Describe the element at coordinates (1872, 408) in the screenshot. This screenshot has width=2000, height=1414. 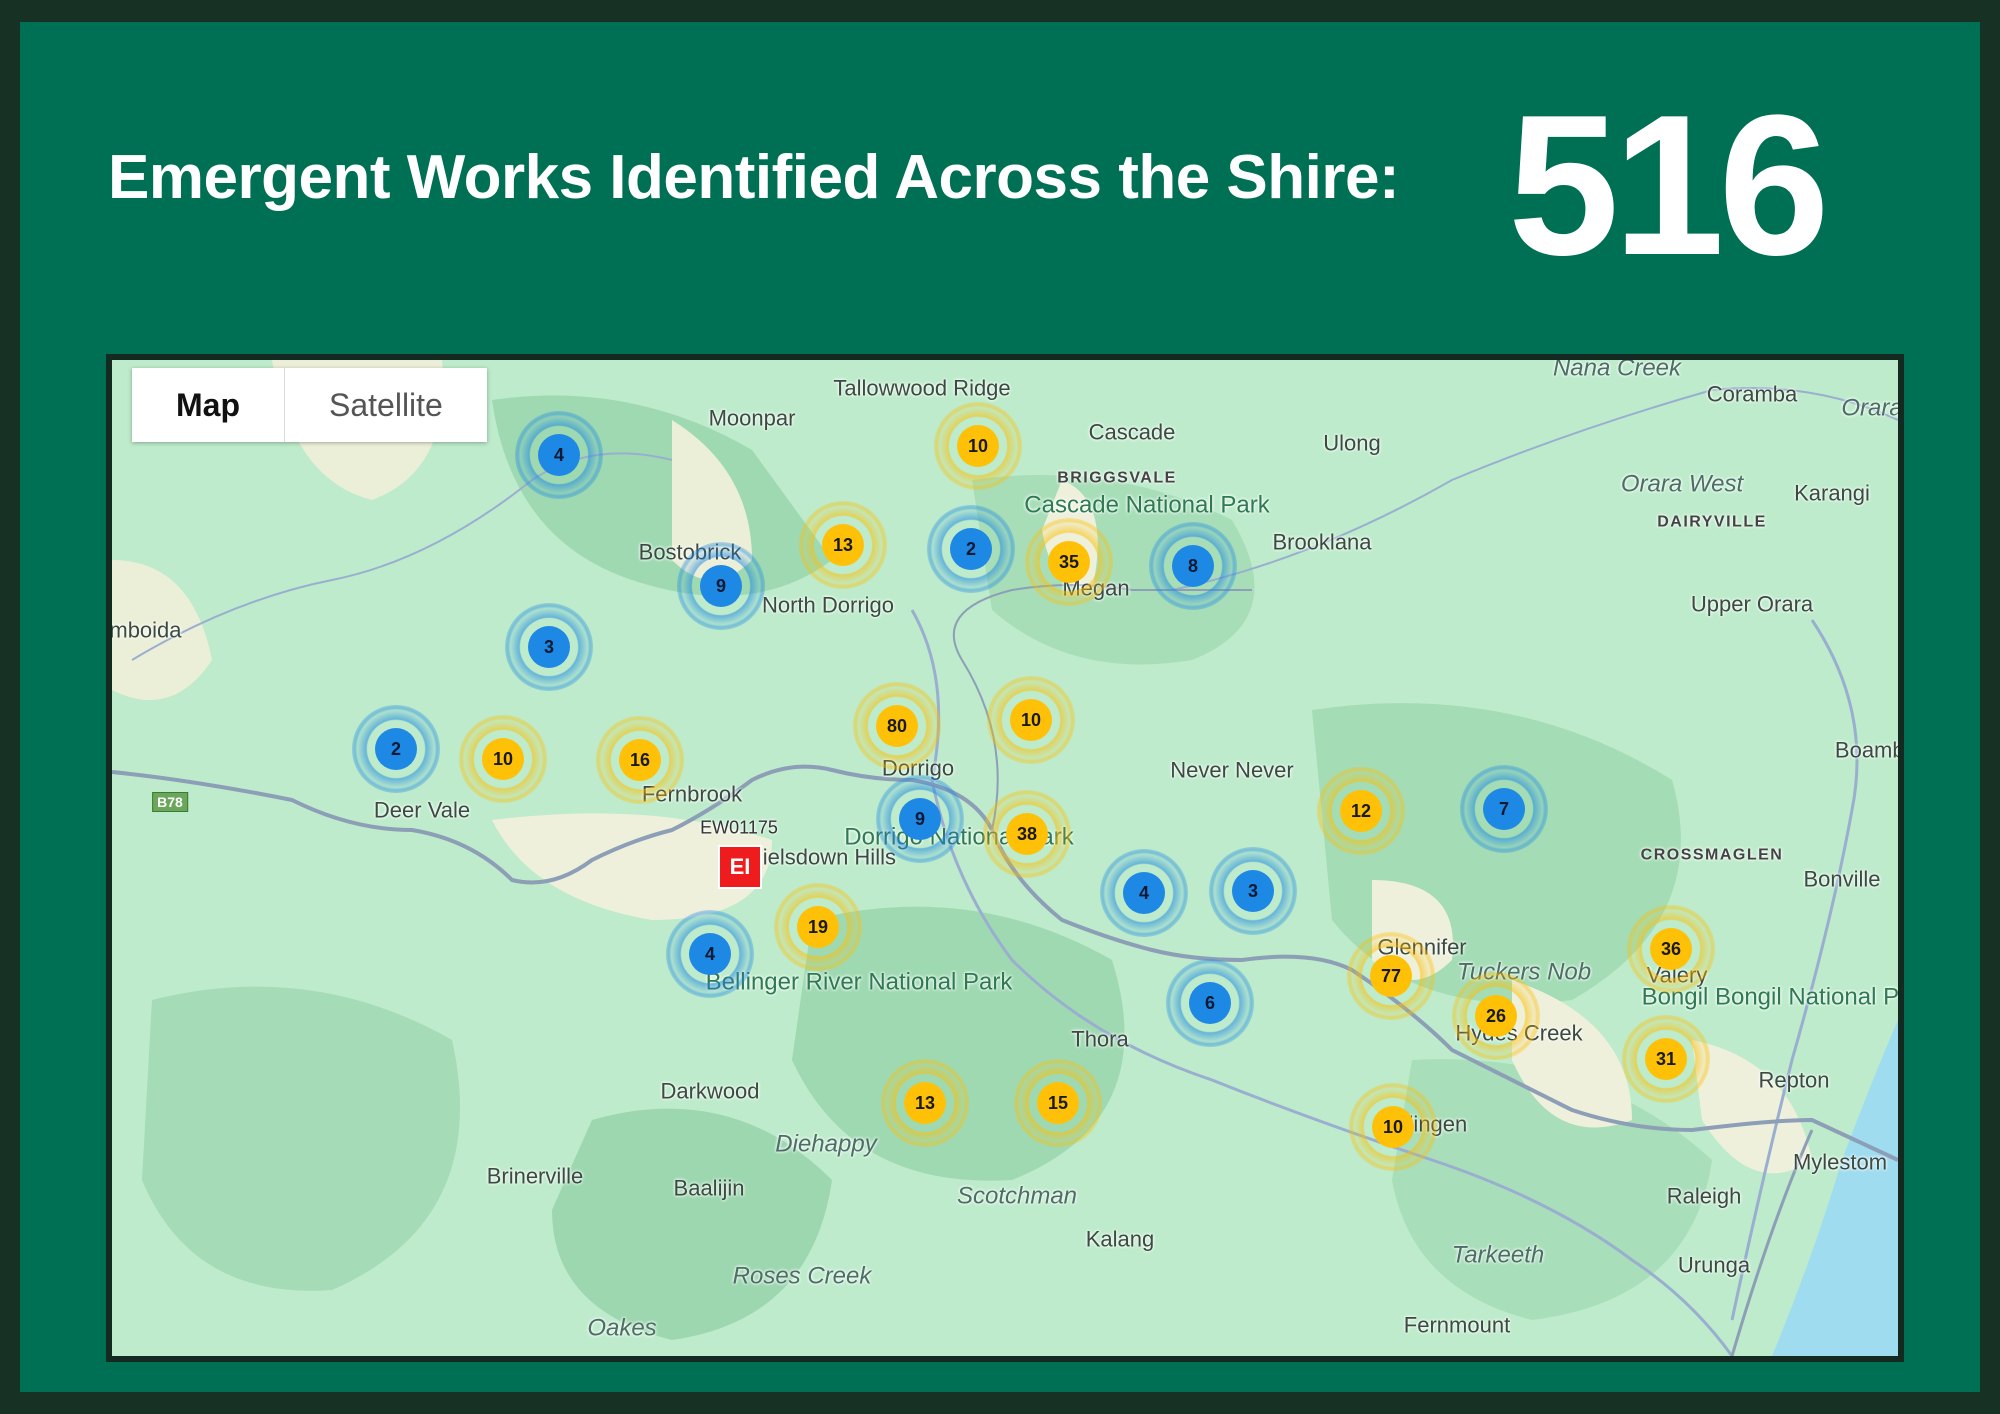
I see `place-label: Orara` at that location.